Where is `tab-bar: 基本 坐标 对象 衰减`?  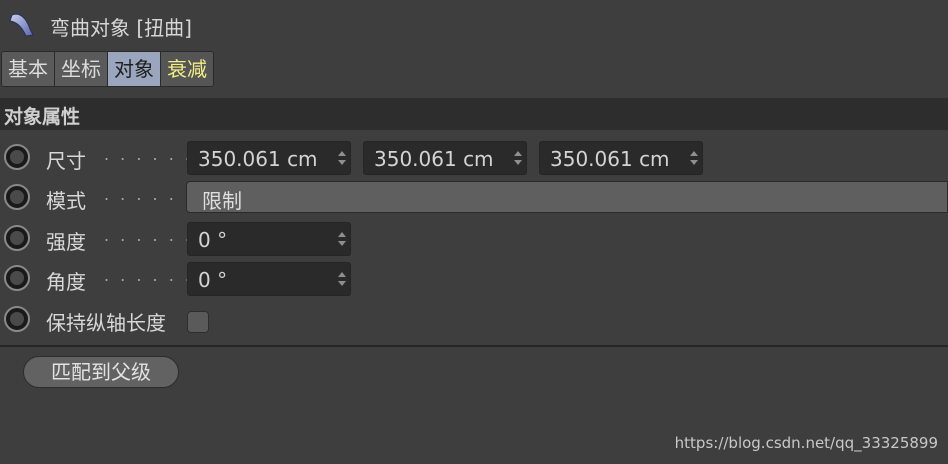
tab-bar: 基本 坐标 对象 衰减 is located at coordinates (107, 69).